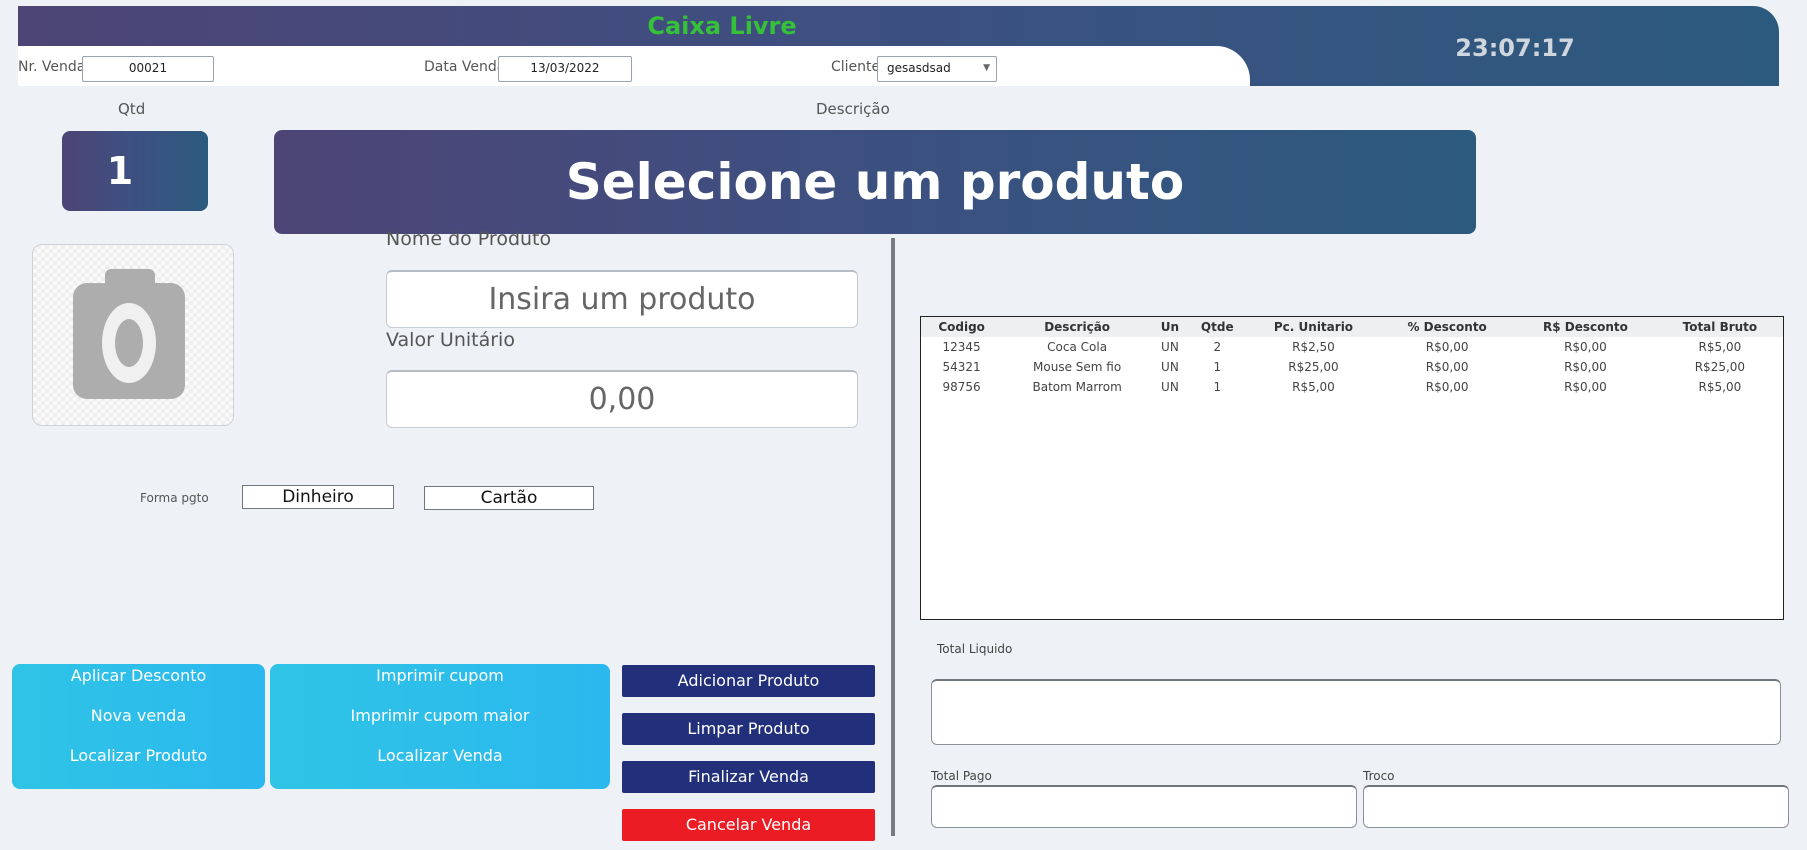  I want to click on total-pago-label: Total Pago, so click(961, 776).